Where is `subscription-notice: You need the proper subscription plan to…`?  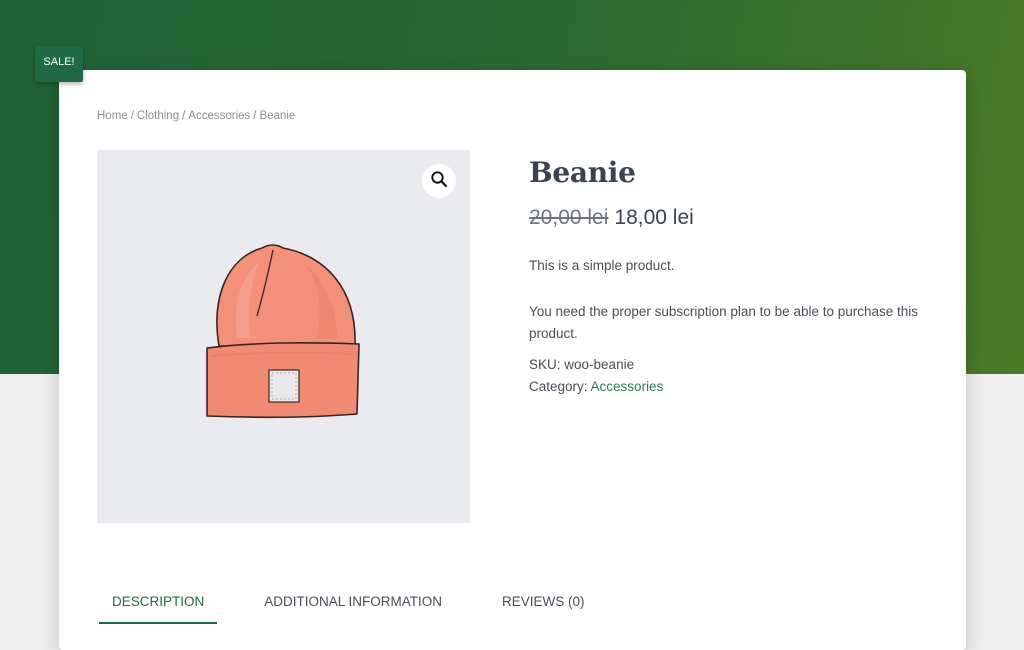 subscription-notice: You need the proper subscription plan to… is located at coordinates (724, 322).